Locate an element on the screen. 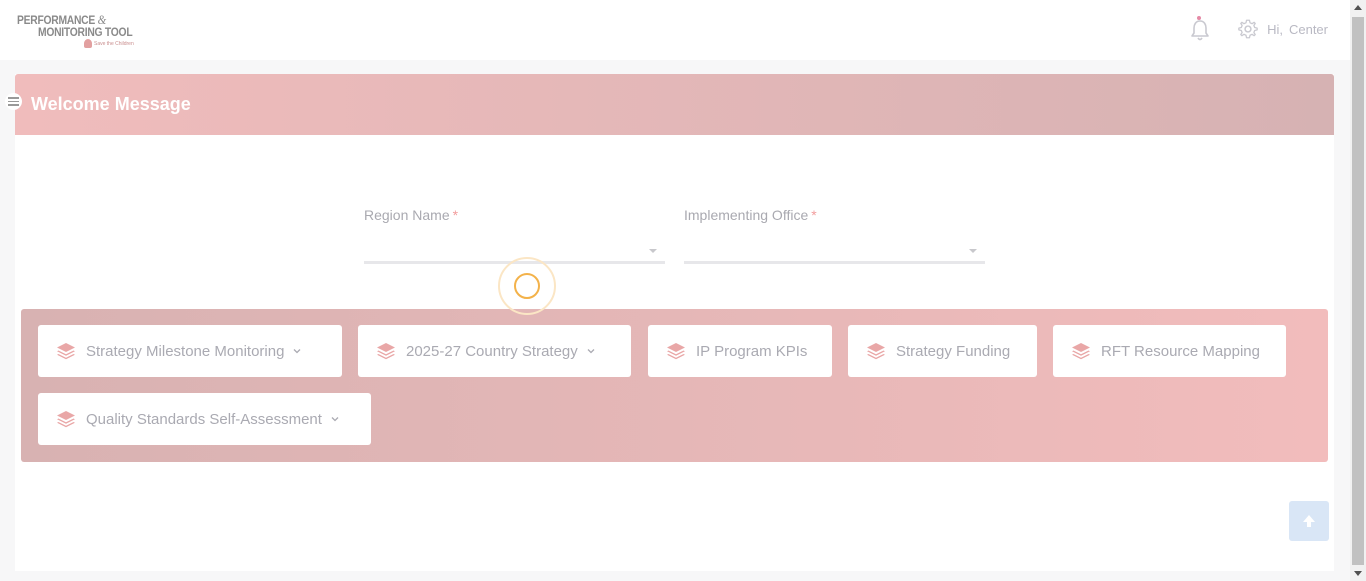  welcome-title: Welcome Message is located at coordinates (111, 104).